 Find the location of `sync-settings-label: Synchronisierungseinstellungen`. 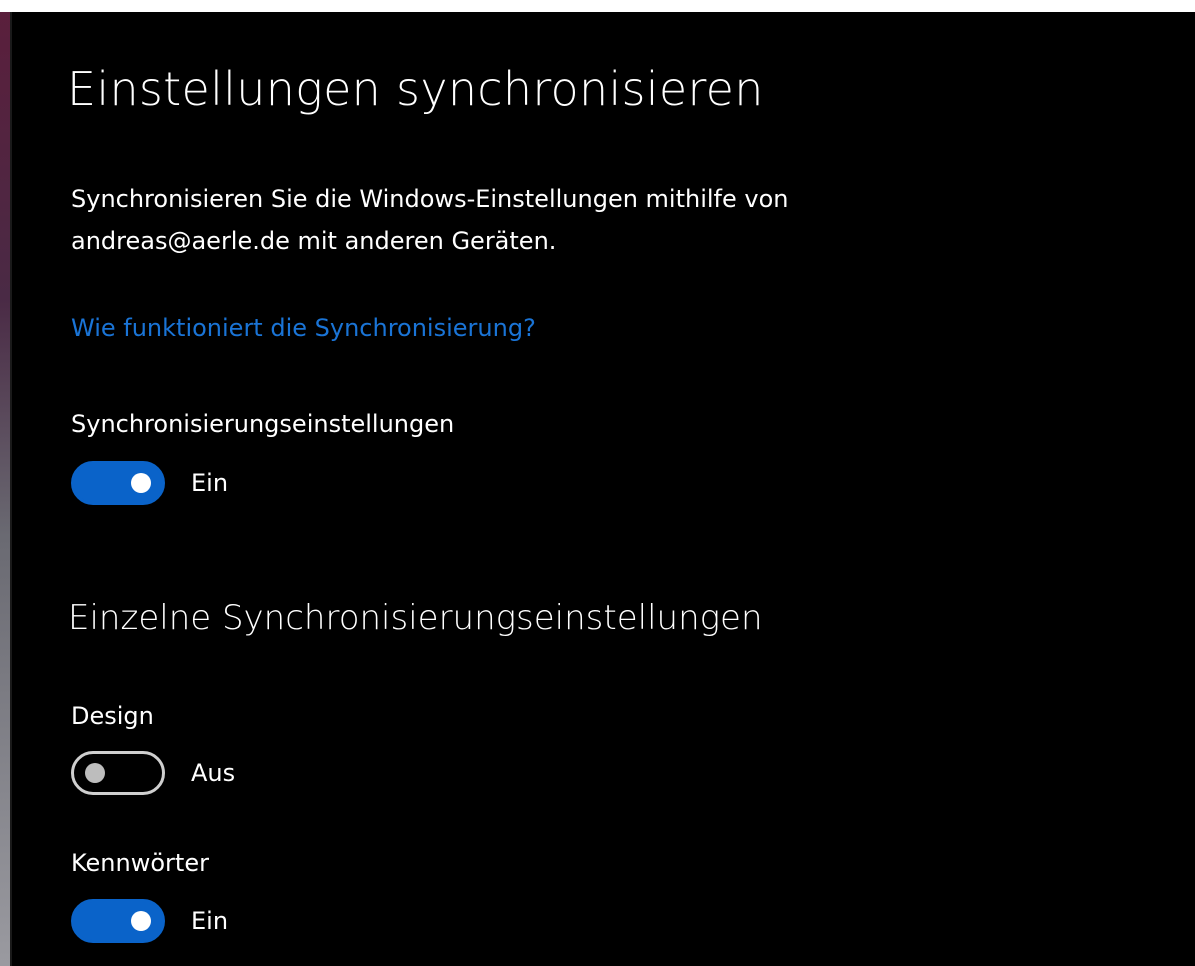

sync-settings-label: Synchronisierungseinstellungen is located at coordinates (263, 424).